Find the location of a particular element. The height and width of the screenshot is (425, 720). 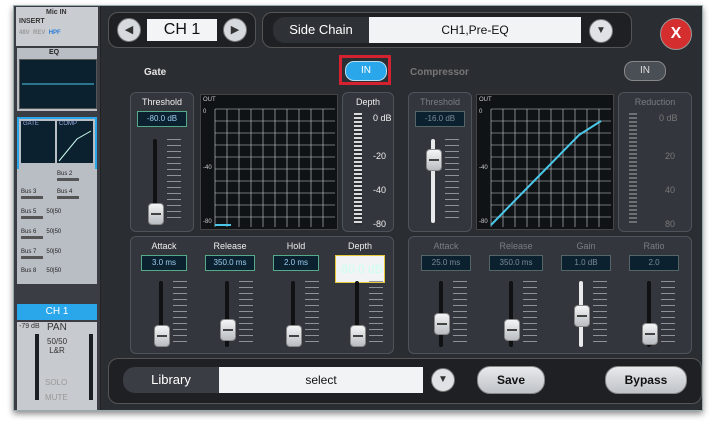

gate-title: Gate is located at coordinates (155, 72).